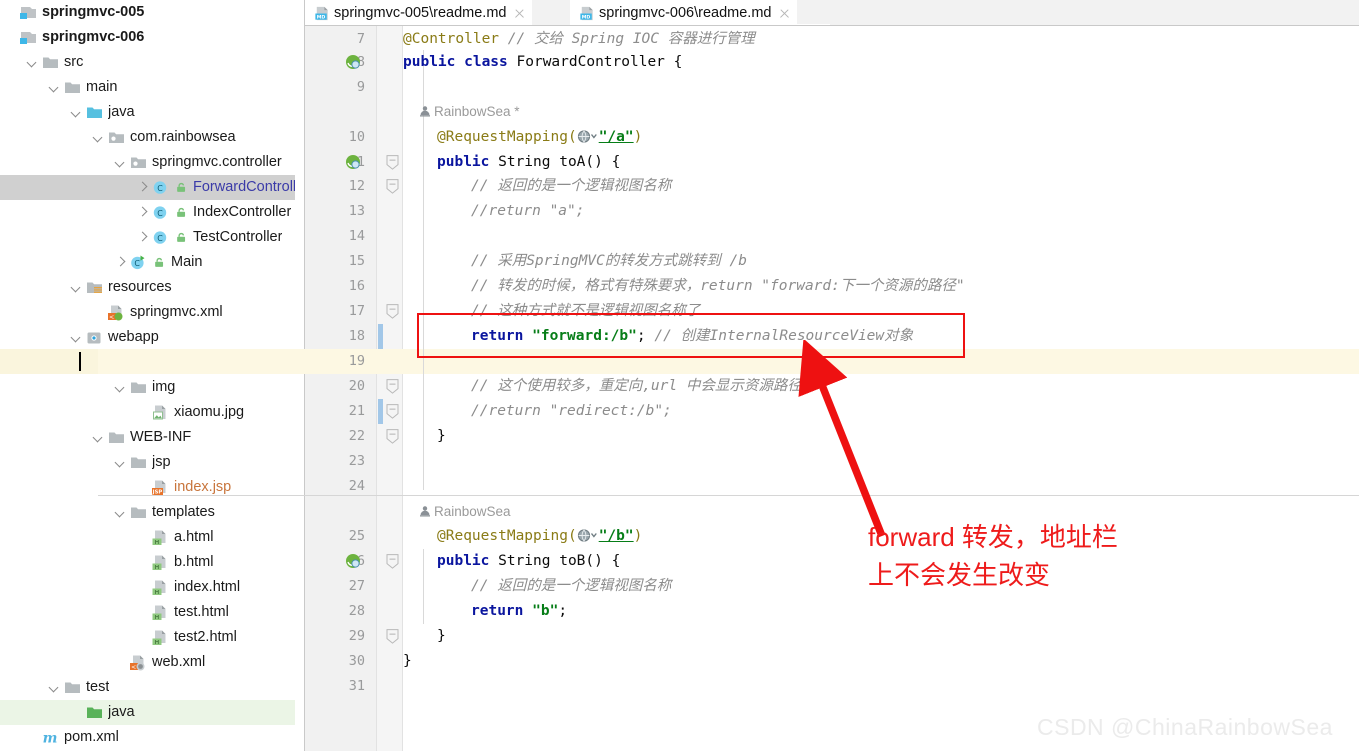 This screenshot has height=751, width=1359. What do you see at coordinates (147, 462) in the screenshot?
I see `tree-item-jsp: jsp` at bounding box center [147, 462].